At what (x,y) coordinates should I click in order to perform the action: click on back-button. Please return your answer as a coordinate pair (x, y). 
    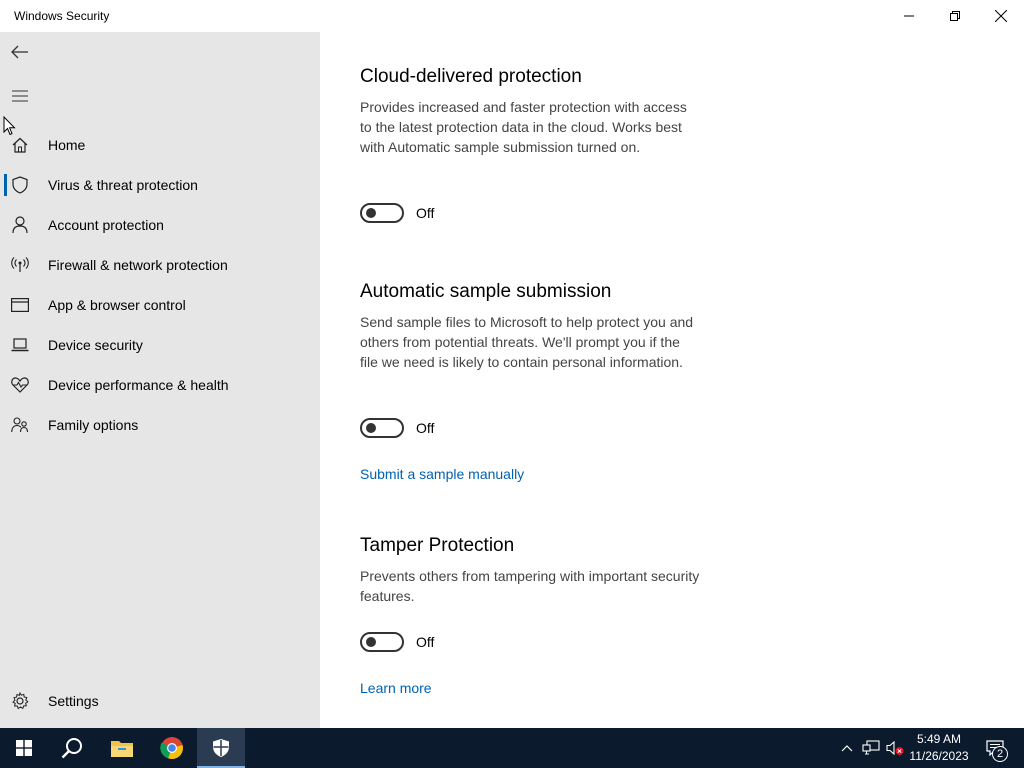
    Looking at the image, I should click on (20, 52).